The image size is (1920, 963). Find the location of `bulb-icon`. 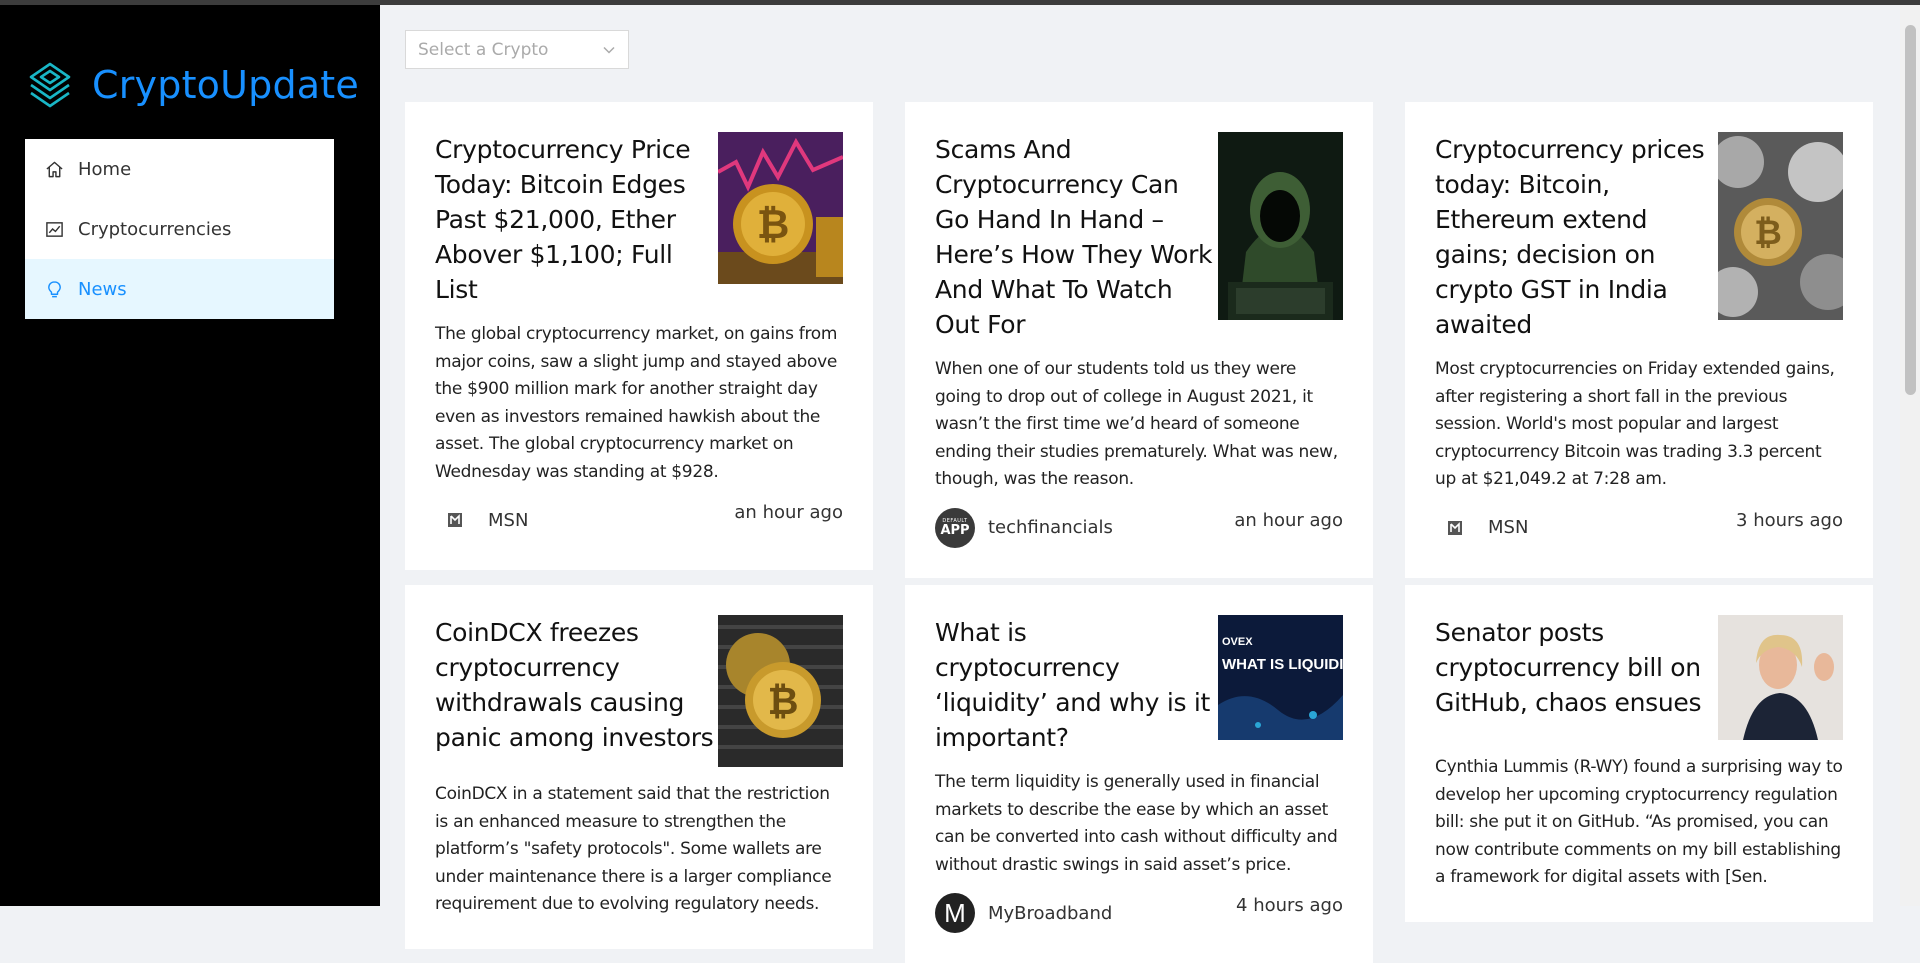

bulb-icon is located at coordinates (54, 288).